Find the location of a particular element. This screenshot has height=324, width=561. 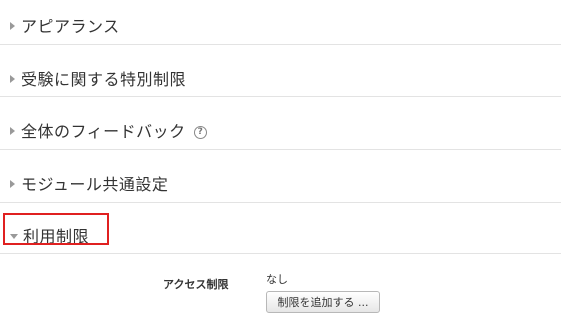

section-header-common-module-settings: モジュール共通設定 is located at coordinates (89, 183).